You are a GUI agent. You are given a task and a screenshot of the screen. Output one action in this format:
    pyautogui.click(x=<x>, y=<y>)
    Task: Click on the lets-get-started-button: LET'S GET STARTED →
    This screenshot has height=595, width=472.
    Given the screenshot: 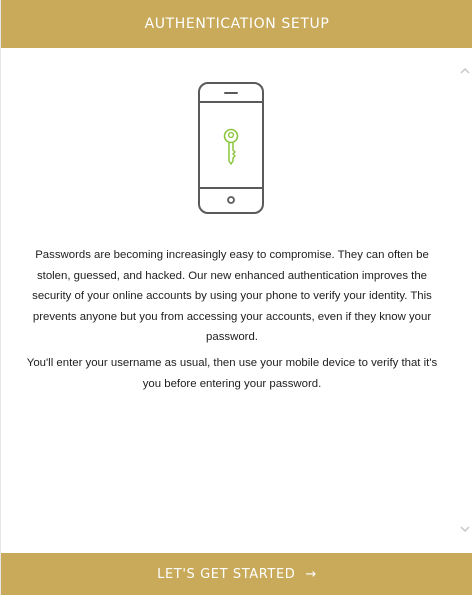 What is the action you would take?
    pyautogui.click(x=236, y=574)
    